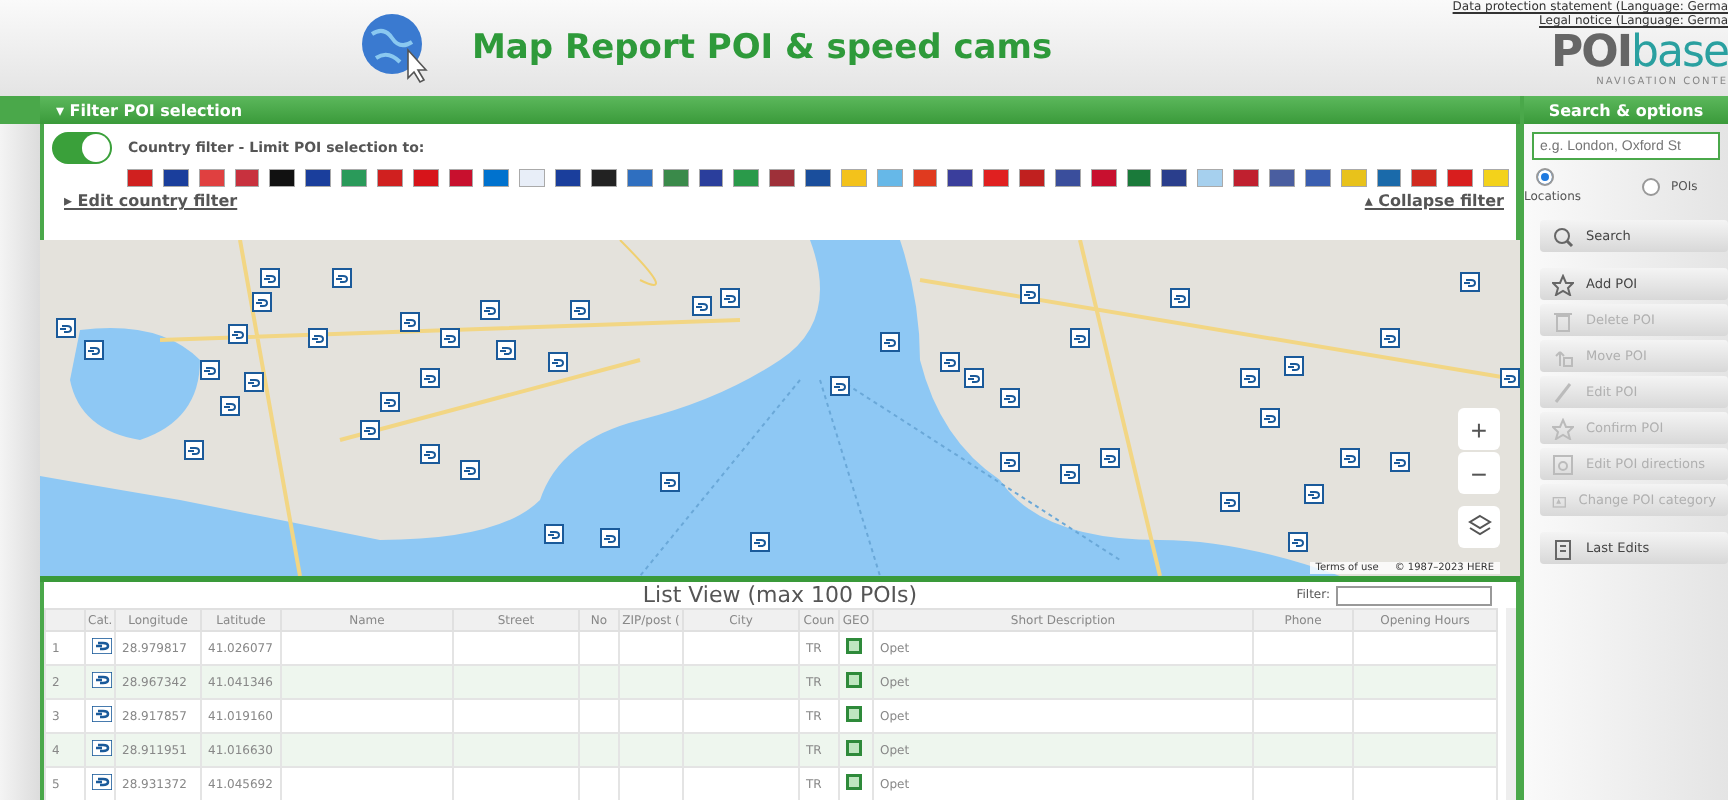 This screenshot has height=800, width=1728. What do you see at coordinates (1563, 392) in the screenshot?
I see `edit-icon` at bounding box center [1563, 392].